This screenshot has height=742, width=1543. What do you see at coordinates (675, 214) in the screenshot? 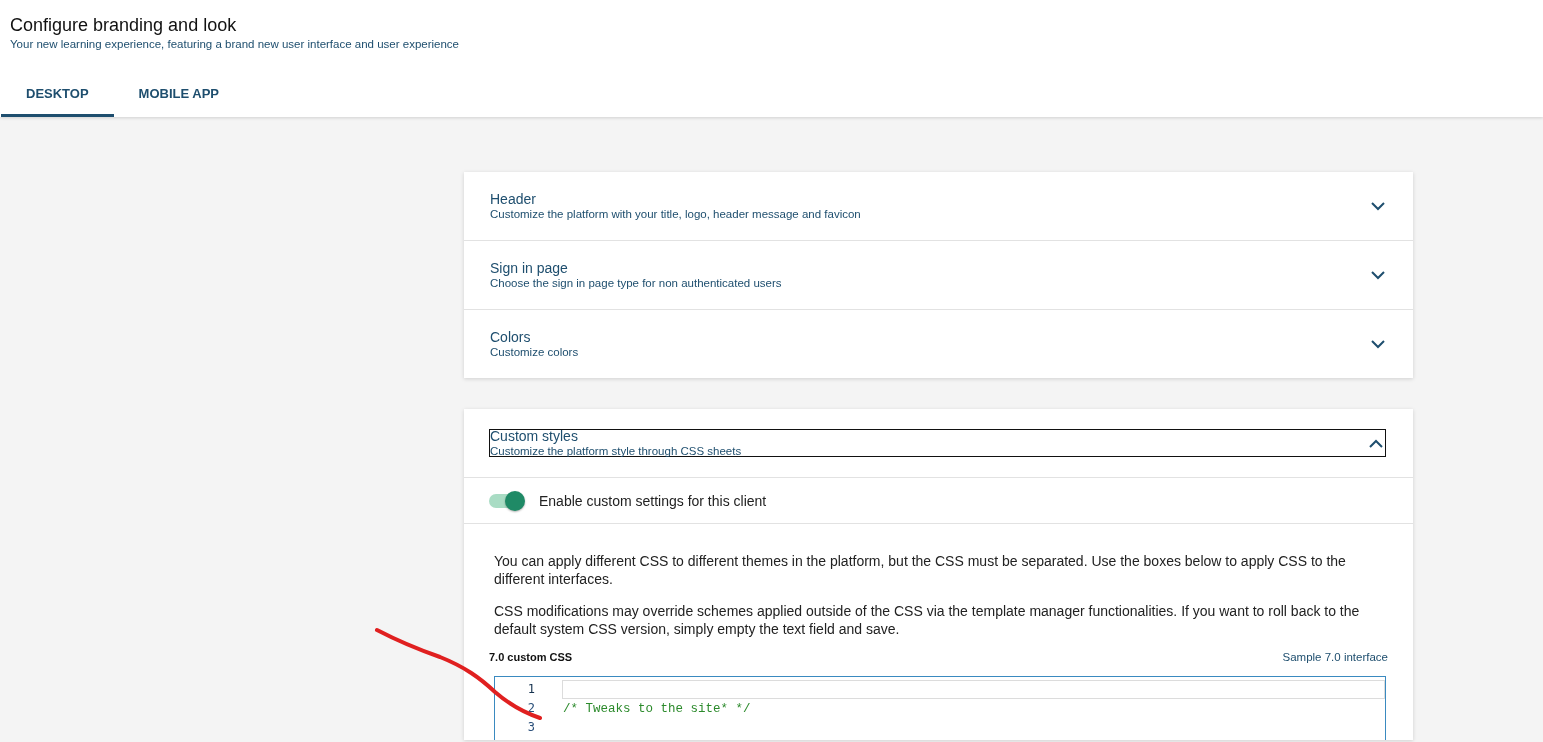
I see `section-subtitle: Customize the platform with your title, logo, header message and favicon` at bounding box center [675, 214].